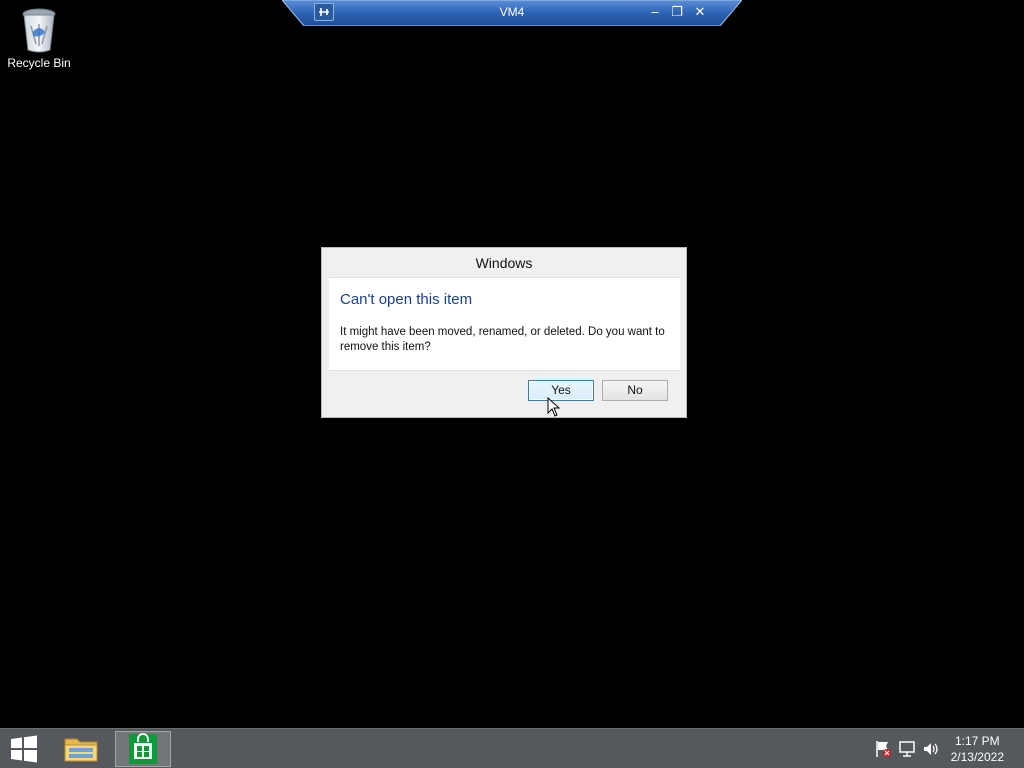 The height and width of the screenshot is (768, 1024). Describe the element at coordinates (504, 263) in the screenshot. I see `dialog-title: Windows` at that location.